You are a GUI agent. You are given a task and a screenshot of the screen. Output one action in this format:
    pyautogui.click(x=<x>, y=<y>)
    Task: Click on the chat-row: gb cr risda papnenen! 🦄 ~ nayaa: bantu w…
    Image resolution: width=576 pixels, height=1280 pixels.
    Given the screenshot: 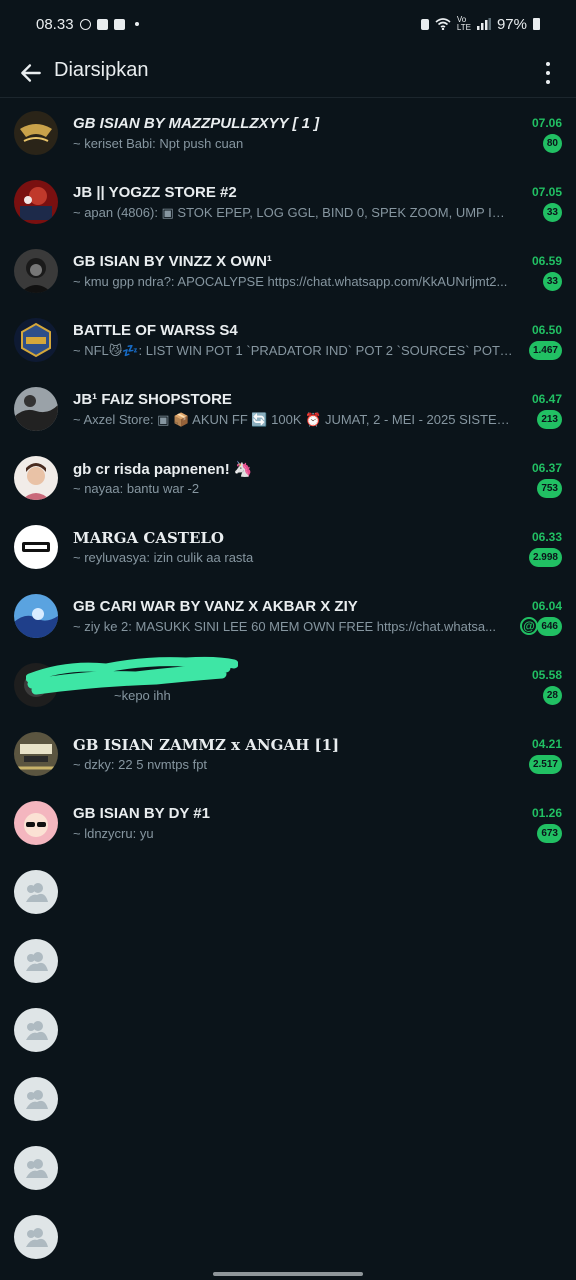 What is the action you would take?
    pyautogui.click(x=288, y=478)
    